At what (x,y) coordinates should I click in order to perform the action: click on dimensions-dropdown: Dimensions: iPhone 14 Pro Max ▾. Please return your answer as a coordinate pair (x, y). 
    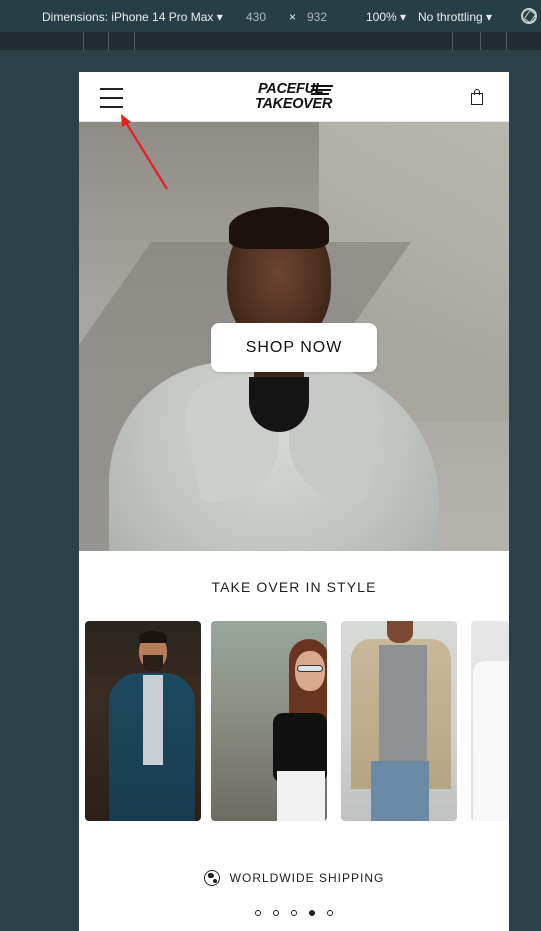
    Looking at the image, I should click on (132, 17).